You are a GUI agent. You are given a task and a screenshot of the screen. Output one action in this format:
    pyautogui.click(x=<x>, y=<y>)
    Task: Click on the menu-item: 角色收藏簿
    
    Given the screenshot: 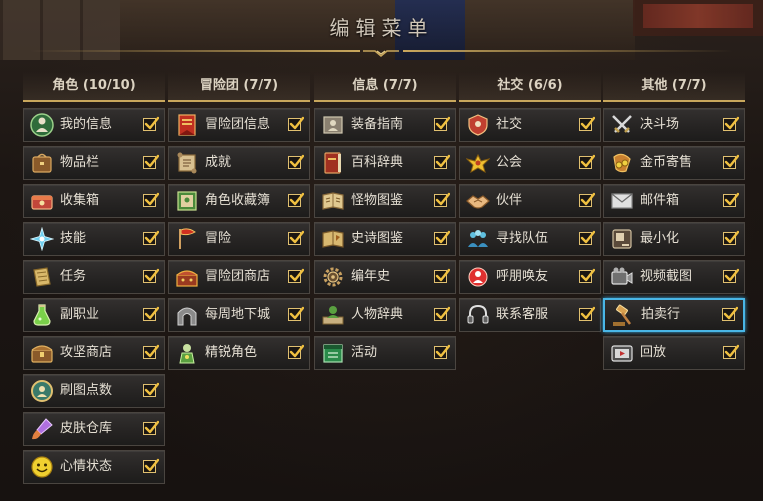 What is the action you would take?
    pyautogui.click(x=239, y=201)
    